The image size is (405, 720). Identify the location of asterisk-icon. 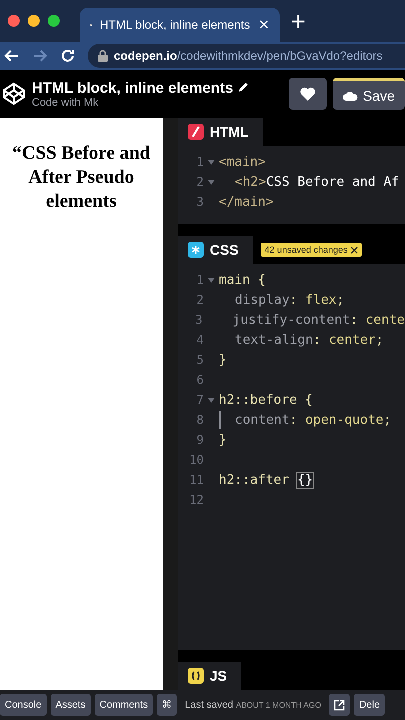
(196, 250).